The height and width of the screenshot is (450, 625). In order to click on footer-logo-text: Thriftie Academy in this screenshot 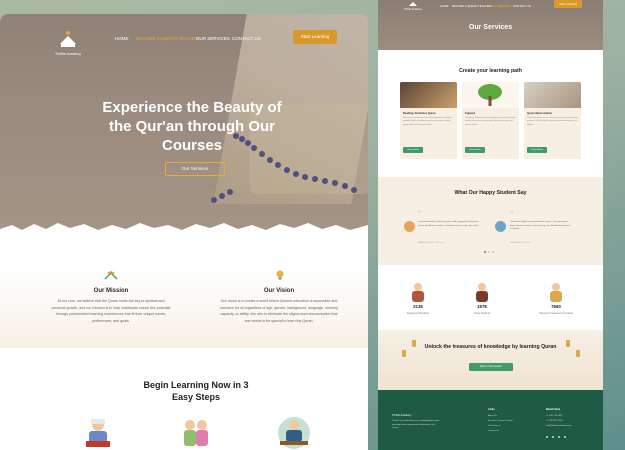, I will do `click(402, 415)`.